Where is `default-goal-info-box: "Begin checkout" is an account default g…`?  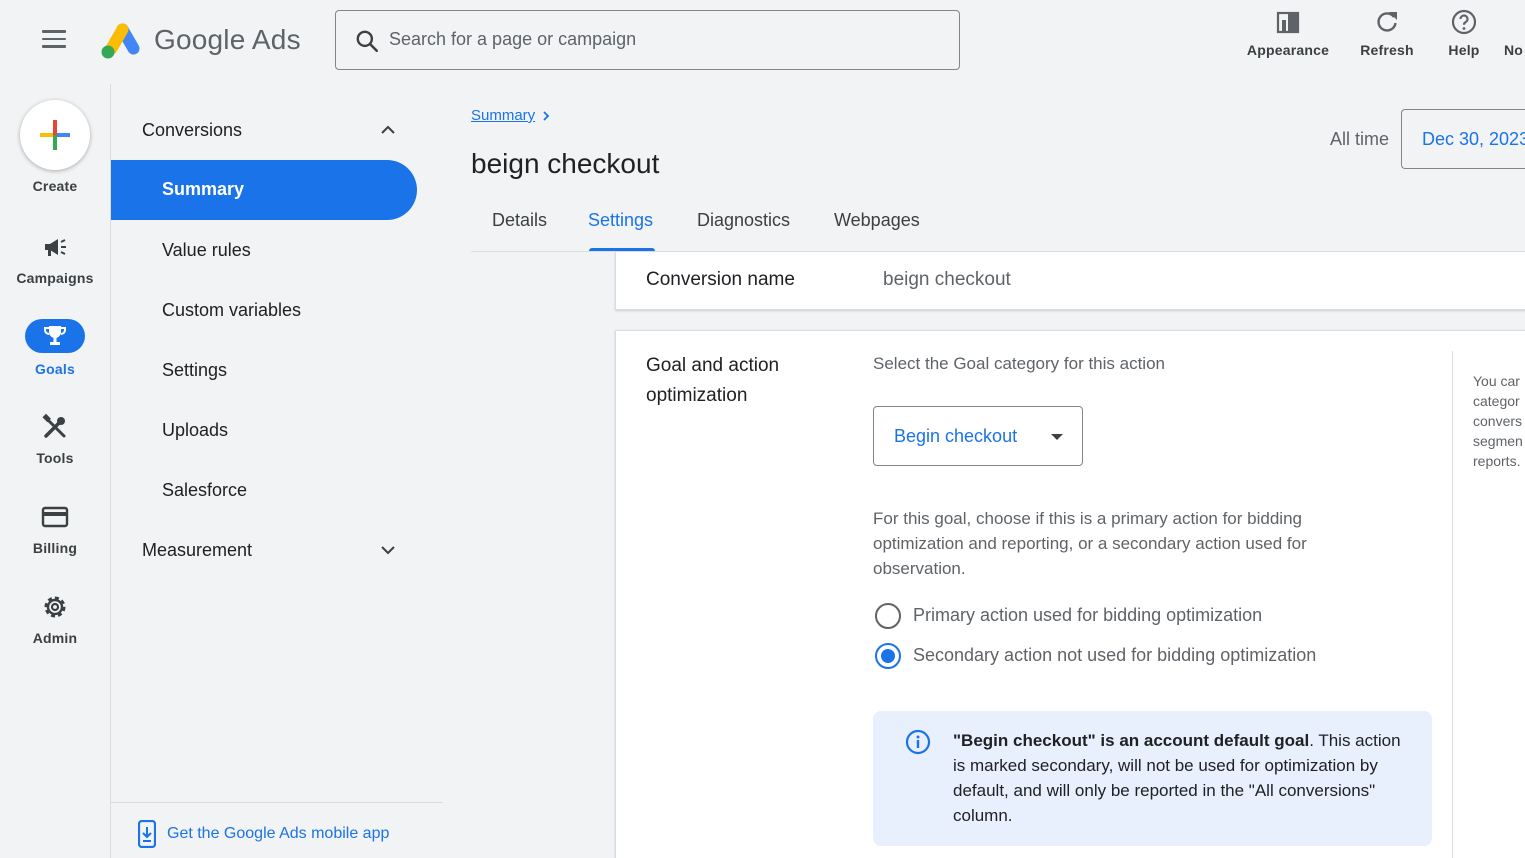
default-goal-info-box: "Begin checkout" is an account default g… is located at coordinates (1152, 778).